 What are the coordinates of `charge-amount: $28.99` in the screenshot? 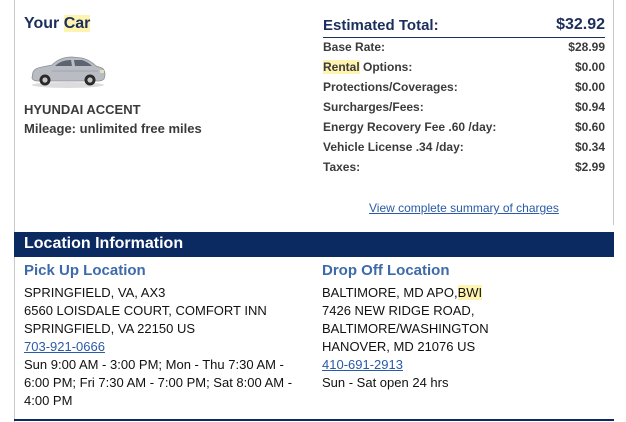 It's located at (586, 47).